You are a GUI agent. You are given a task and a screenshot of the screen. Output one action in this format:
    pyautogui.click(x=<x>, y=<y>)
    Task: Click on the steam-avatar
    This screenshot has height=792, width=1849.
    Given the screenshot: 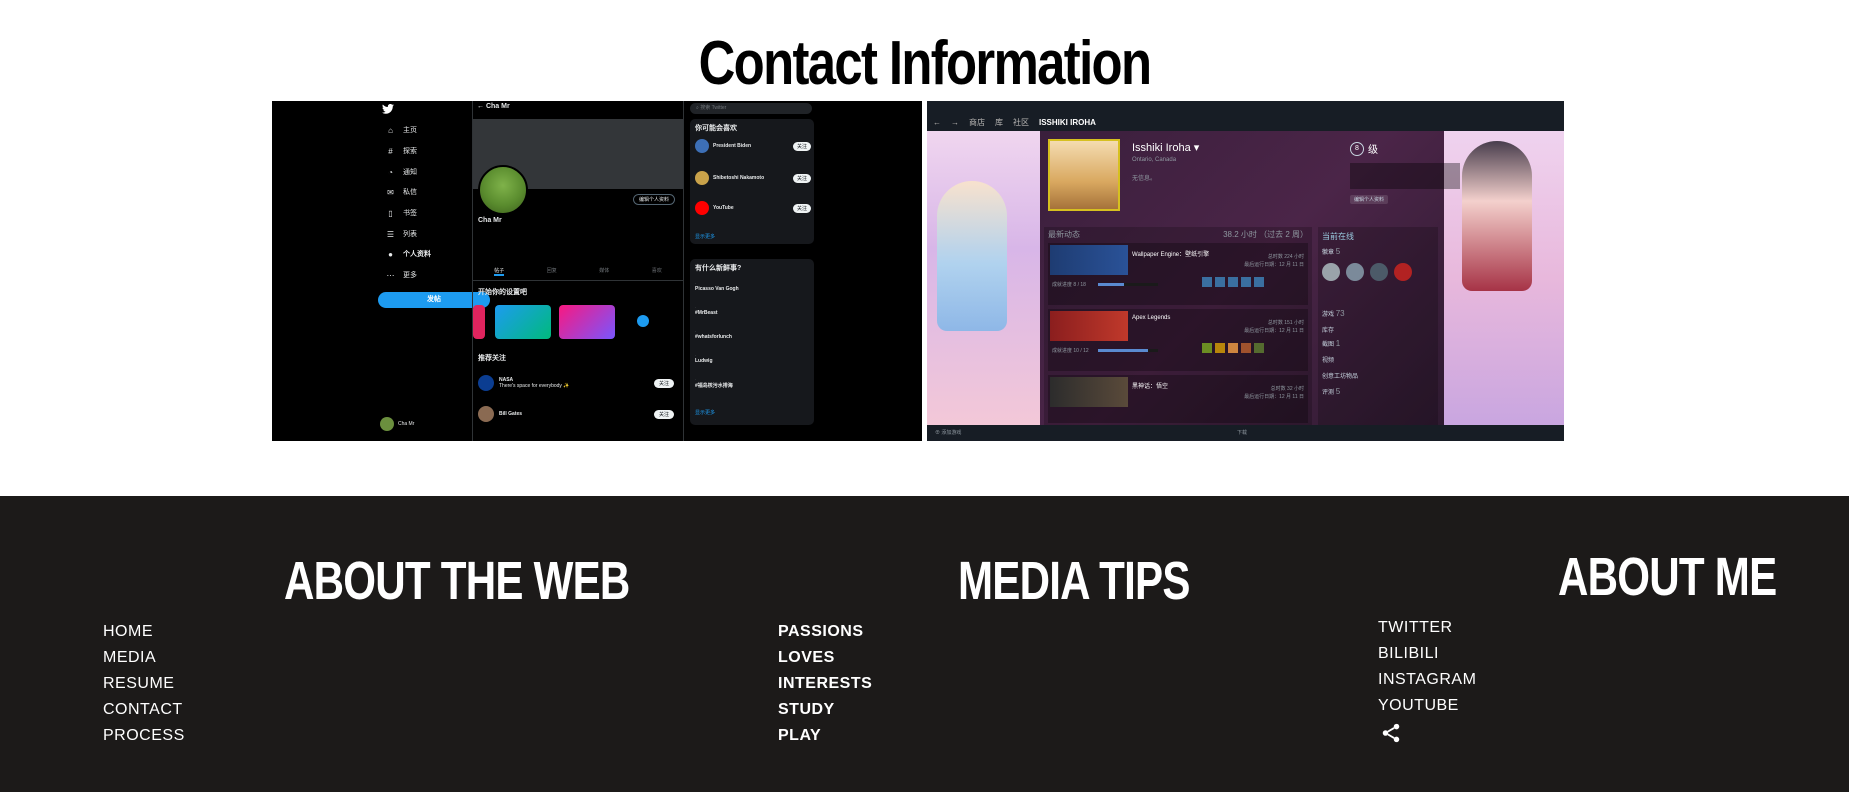 What is the action you would take?
    pyautogui.click(x=1084, y=175)
    